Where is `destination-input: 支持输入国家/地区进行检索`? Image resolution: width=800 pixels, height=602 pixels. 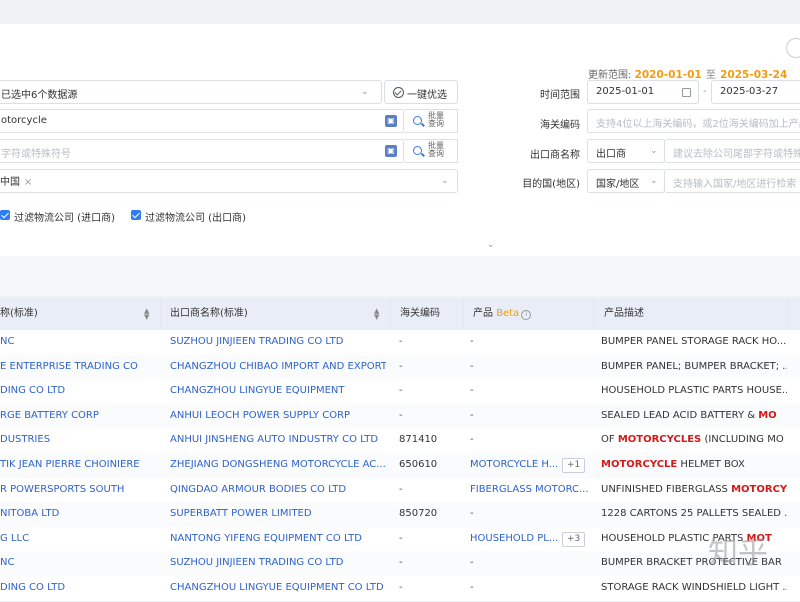
destination-input: 支持输入国家/地区进行检索 is located at coordinates (732, 181).